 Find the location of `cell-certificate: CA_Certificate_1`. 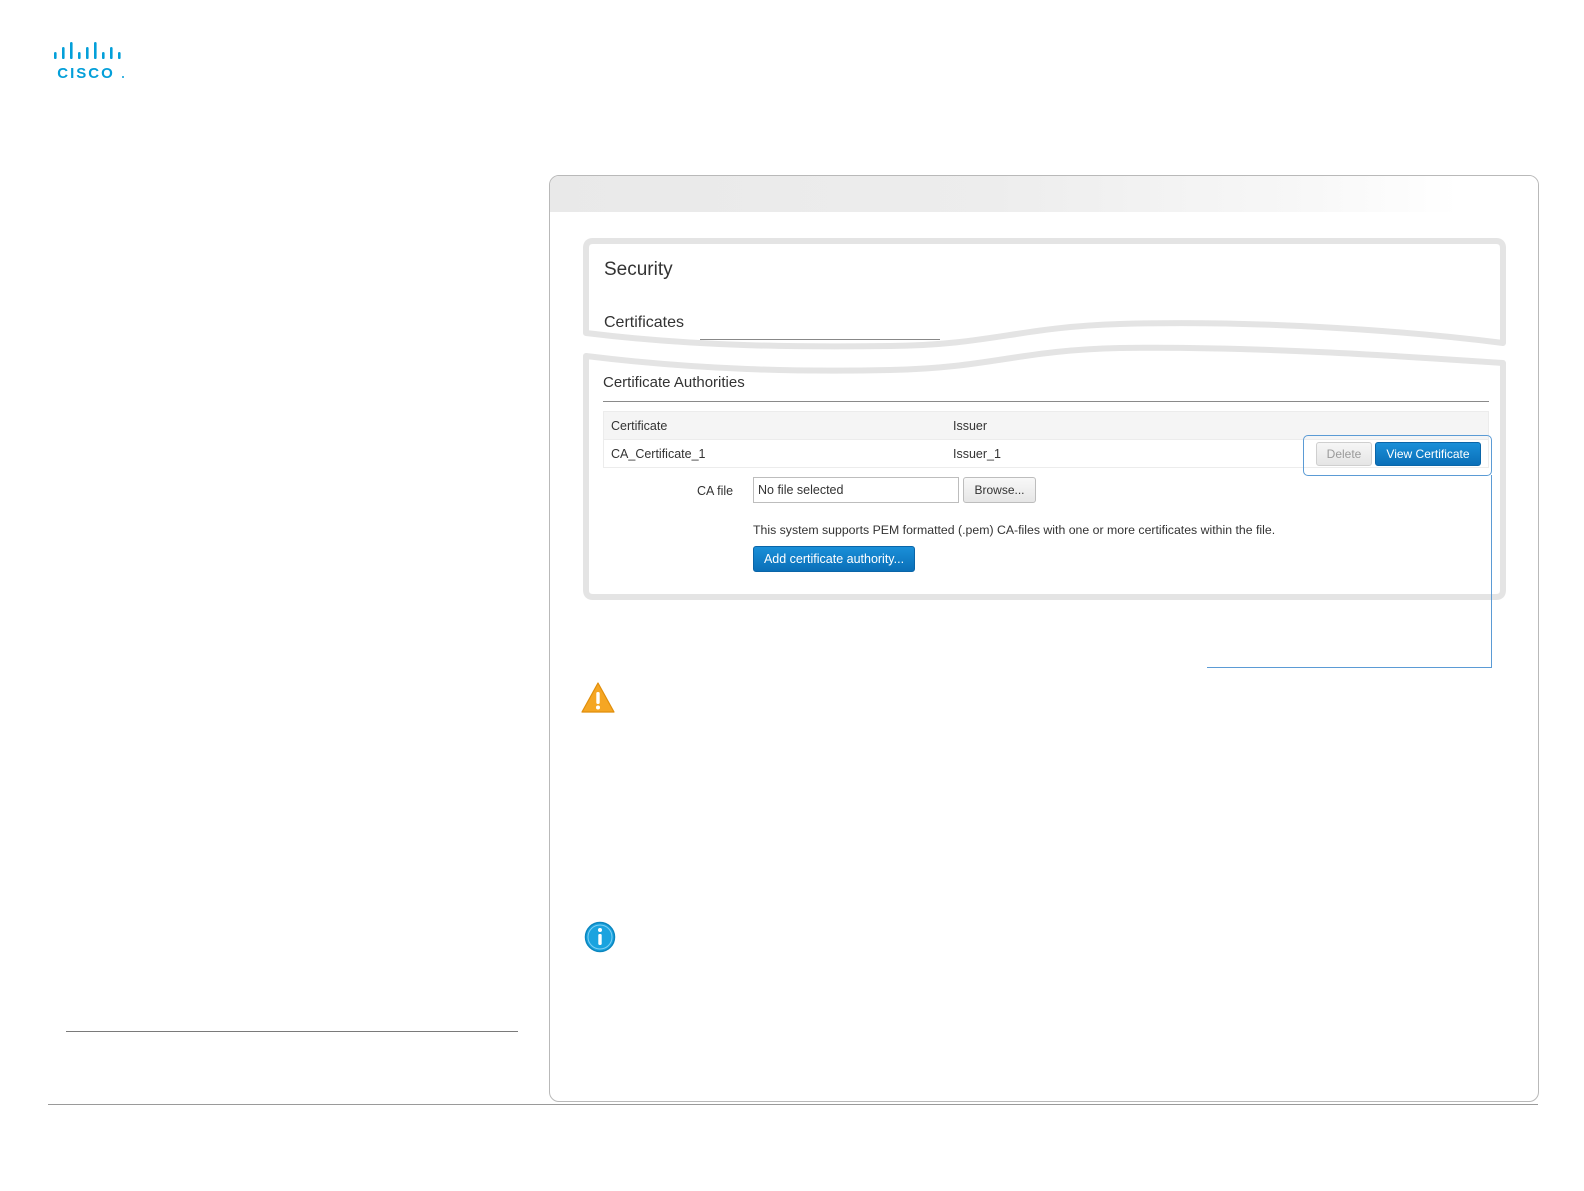

cell-certificate: CA_Certificate_1 is located at coordinates (658, 454).